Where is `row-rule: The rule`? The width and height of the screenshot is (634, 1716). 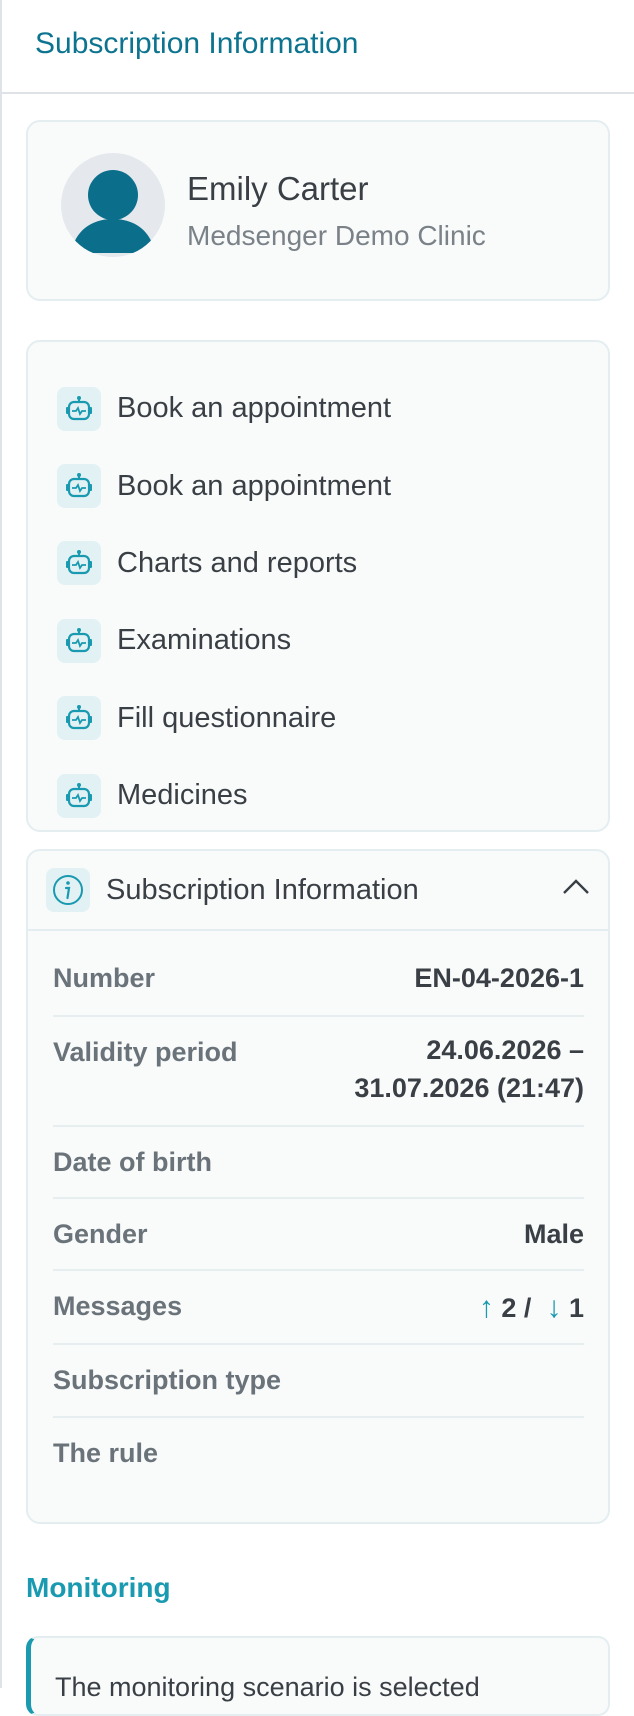 row-rule: The rule is located at coordinates (318, 1454).